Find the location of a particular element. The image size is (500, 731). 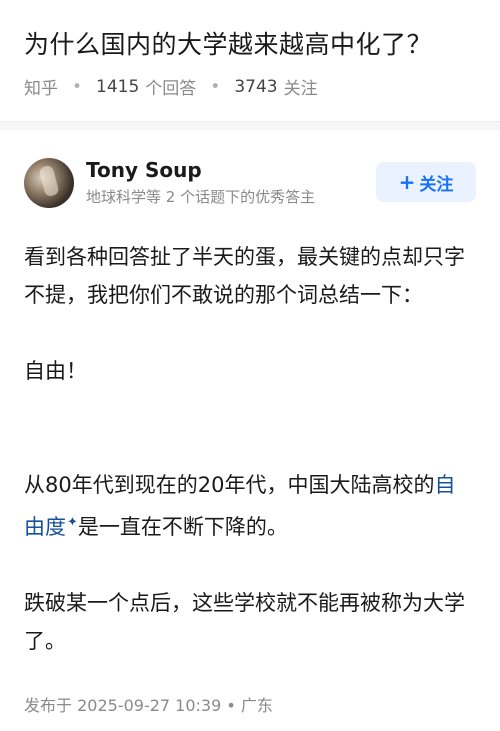

answer-paragraph: 看到各种回答扯了半天的蛋，最关键的点却只字不提，我把你们不敢说的那个词总结一下： is located at coordinates (244, 276).